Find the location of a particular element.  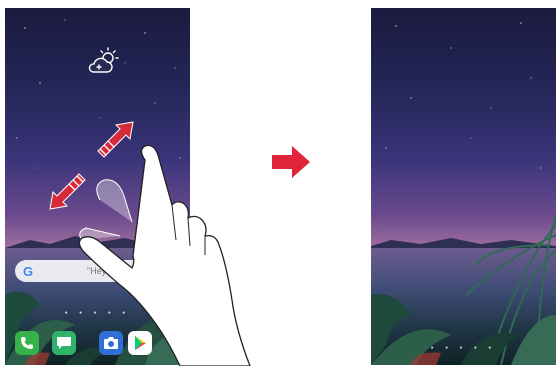

page-indicator: ● ● ● ● ● is located at coordinates (463, 348).